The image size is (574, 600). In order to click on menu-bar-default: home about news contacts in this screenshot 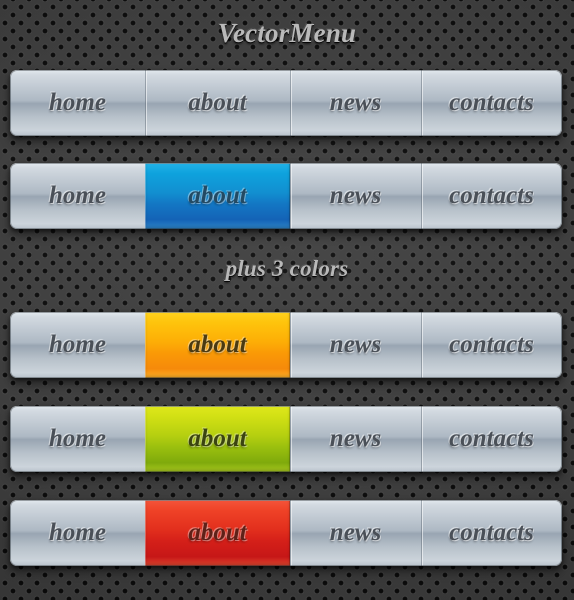, I will do `click(286, 103)`.